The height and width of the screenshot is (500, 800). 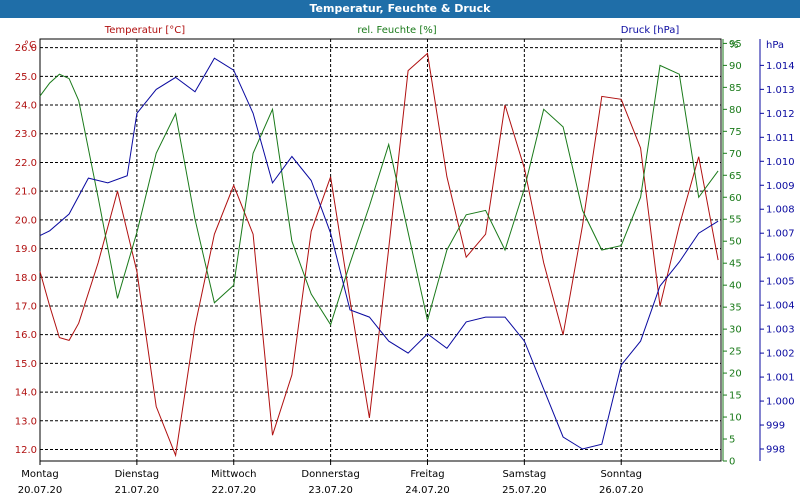 I want to click on temperature-tick-label: 15.0, so click(x=26, y=364).